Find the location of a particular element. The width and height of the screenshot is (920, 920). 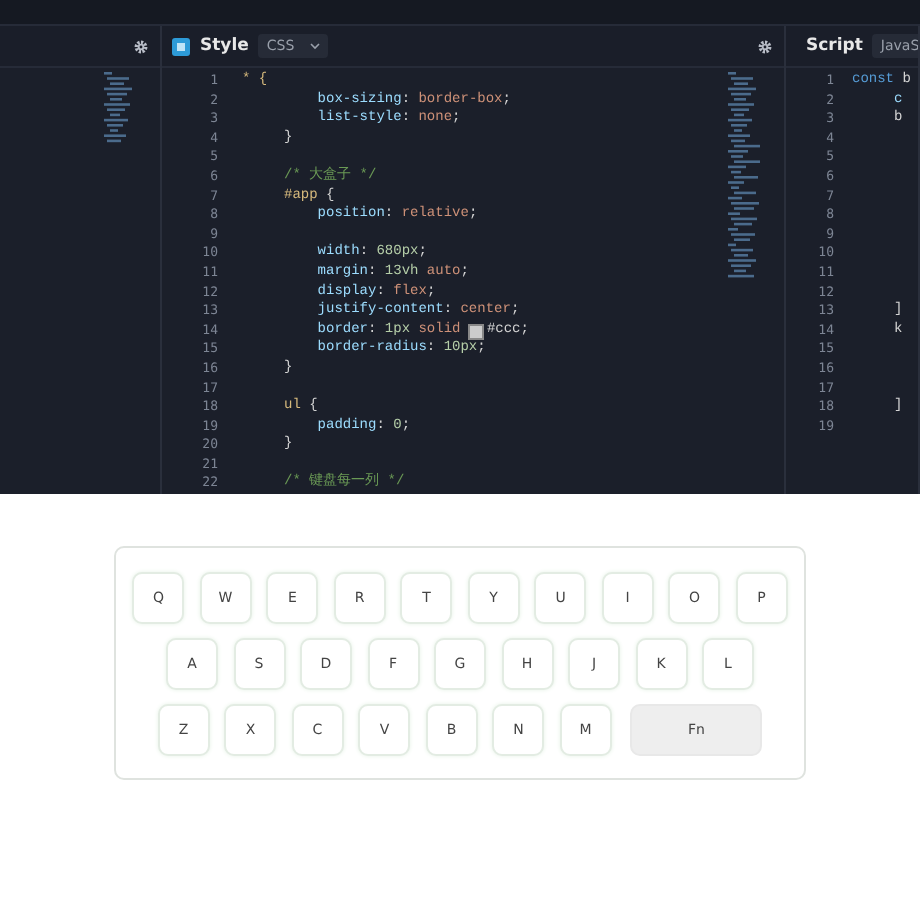

caret-icon is located at coordinates (315, 46).